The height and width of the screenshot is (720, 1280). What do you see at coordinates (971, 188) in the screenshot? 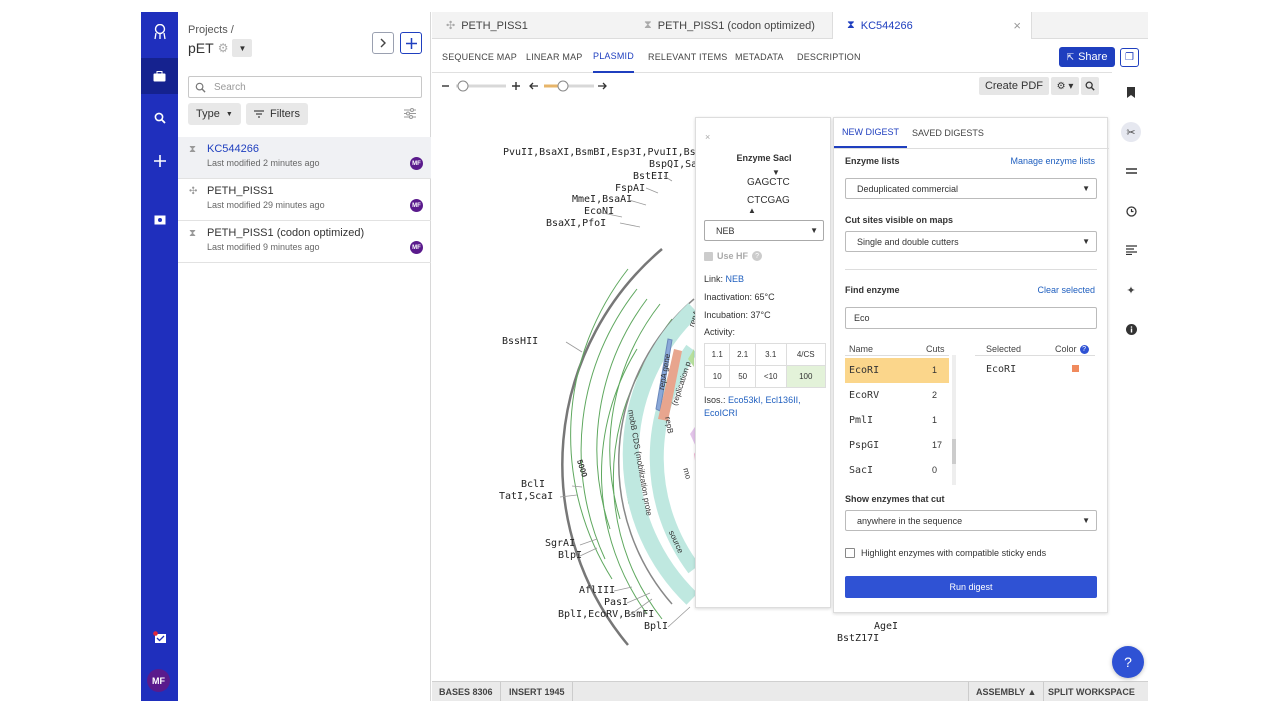
I see `enzyme-list-select: Deduplicated commercial ▼` at bounding box center [971, 188].